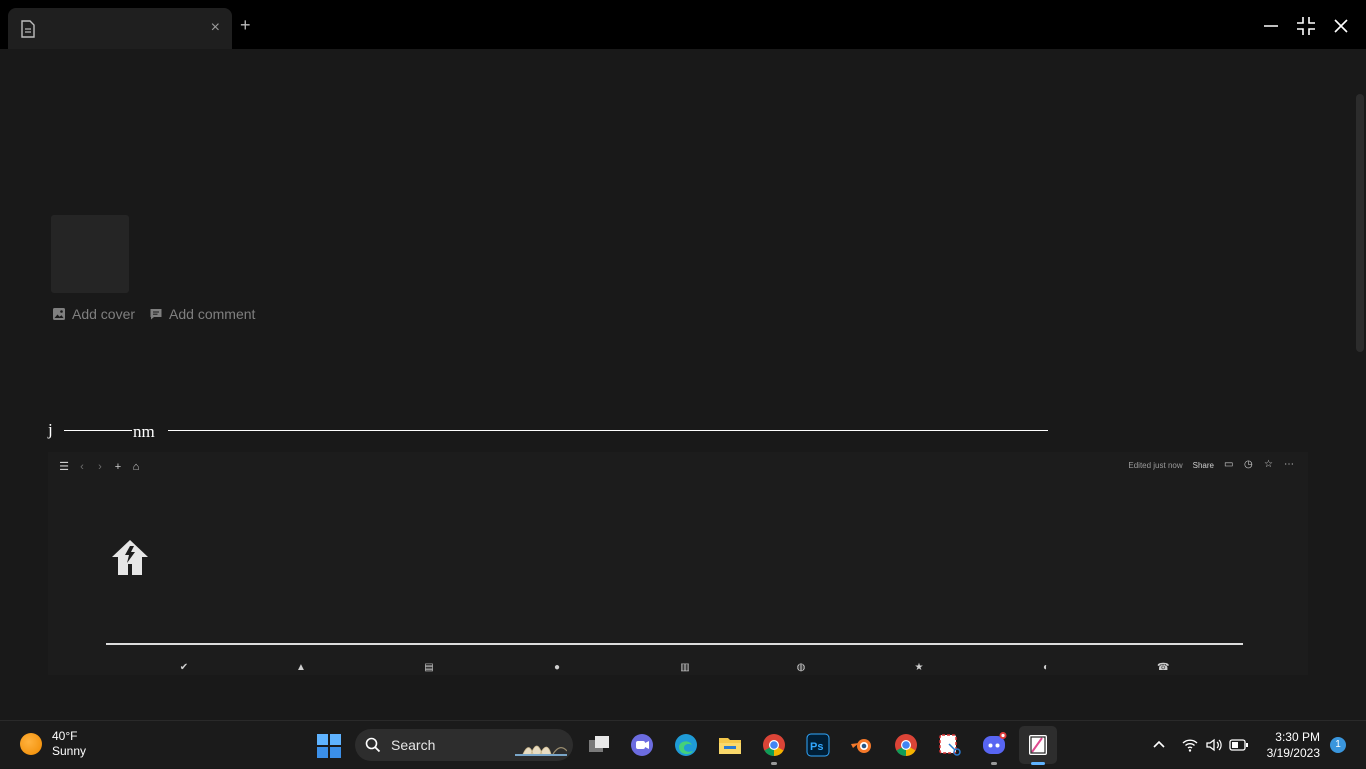  I want to click on person-icon: ●, so click(557, 667).